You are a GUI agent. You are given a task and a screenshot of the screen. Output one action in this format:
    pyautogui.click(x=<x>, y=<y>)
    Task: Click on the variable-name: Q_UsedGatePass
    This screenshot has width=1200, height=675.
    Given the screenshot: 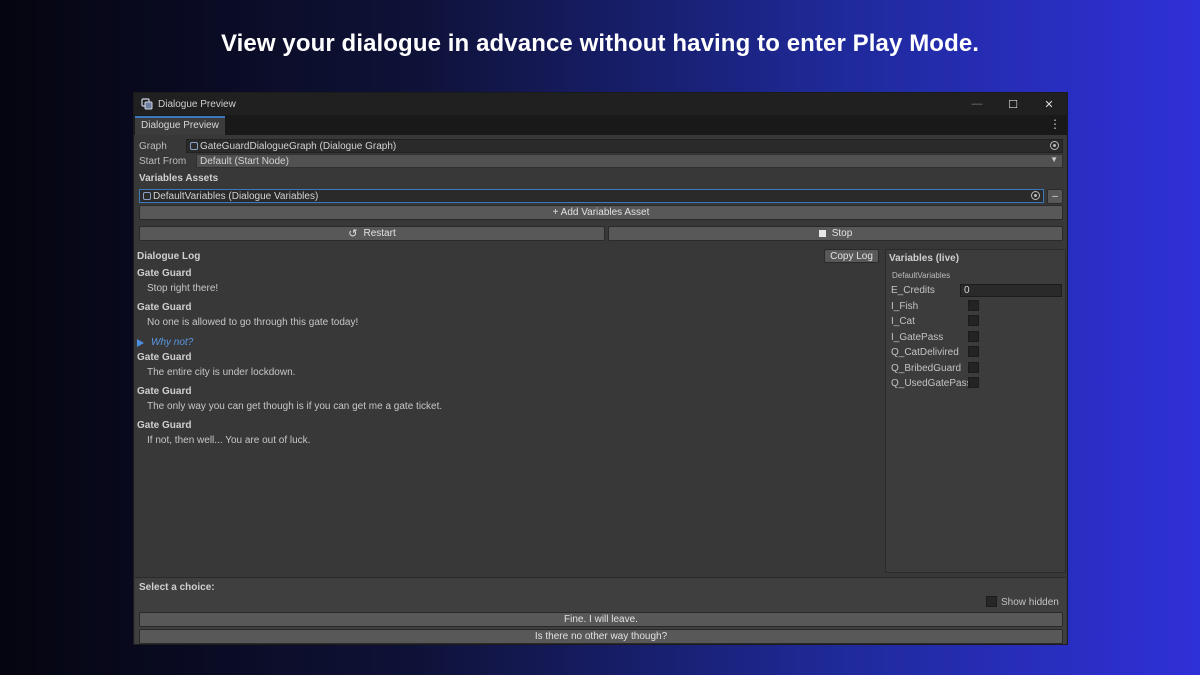 What is the action you would take?
    pyautogui.click(x=931, y=383)
    